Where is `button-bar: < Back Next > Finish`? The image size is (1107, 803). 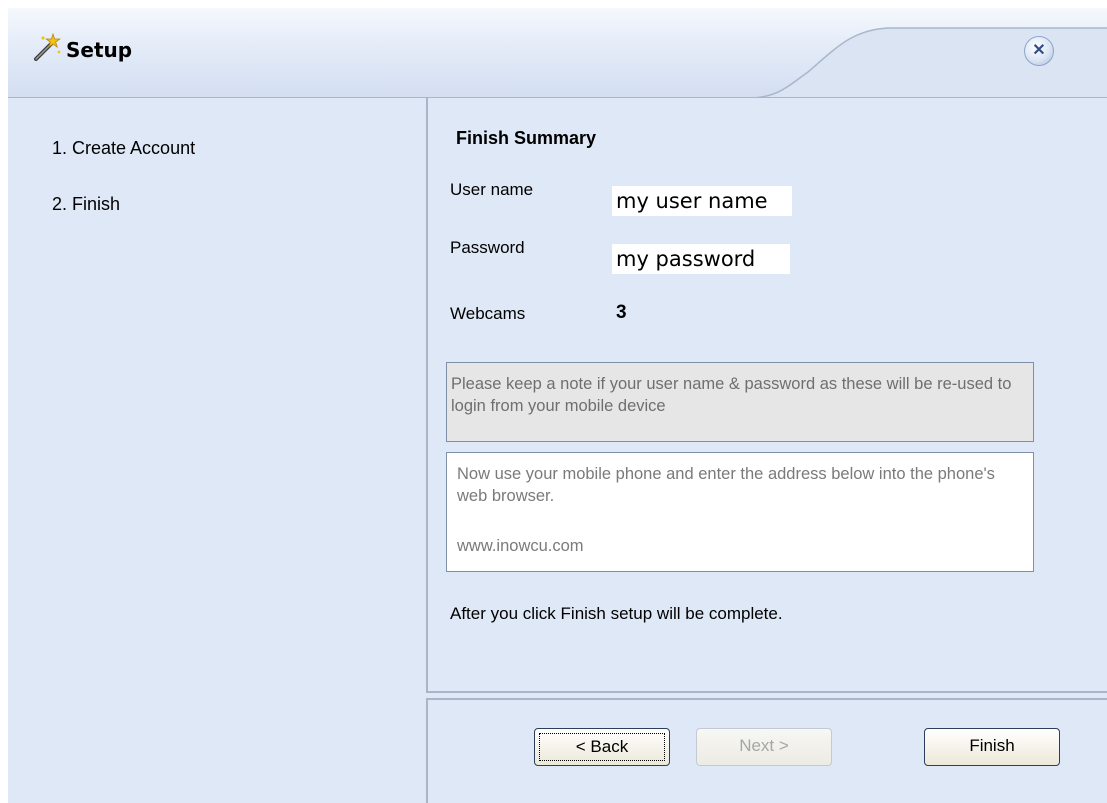 button-bar: < Back Next > Finish is located at coordinates (766, 750).